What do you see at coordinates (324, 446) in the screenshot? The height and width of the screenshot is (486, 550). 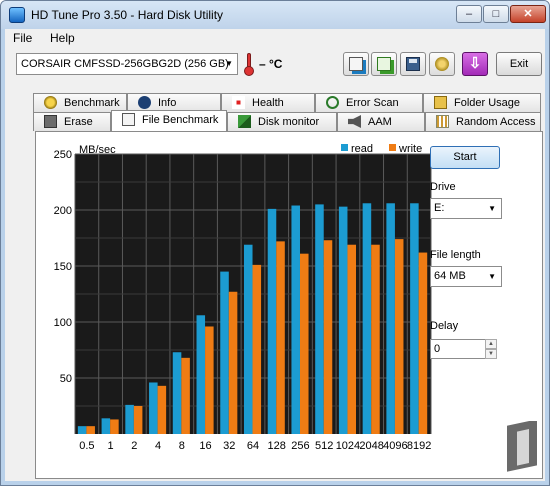 I see `x-tick-label: 512` at bounding box center [324, 446].